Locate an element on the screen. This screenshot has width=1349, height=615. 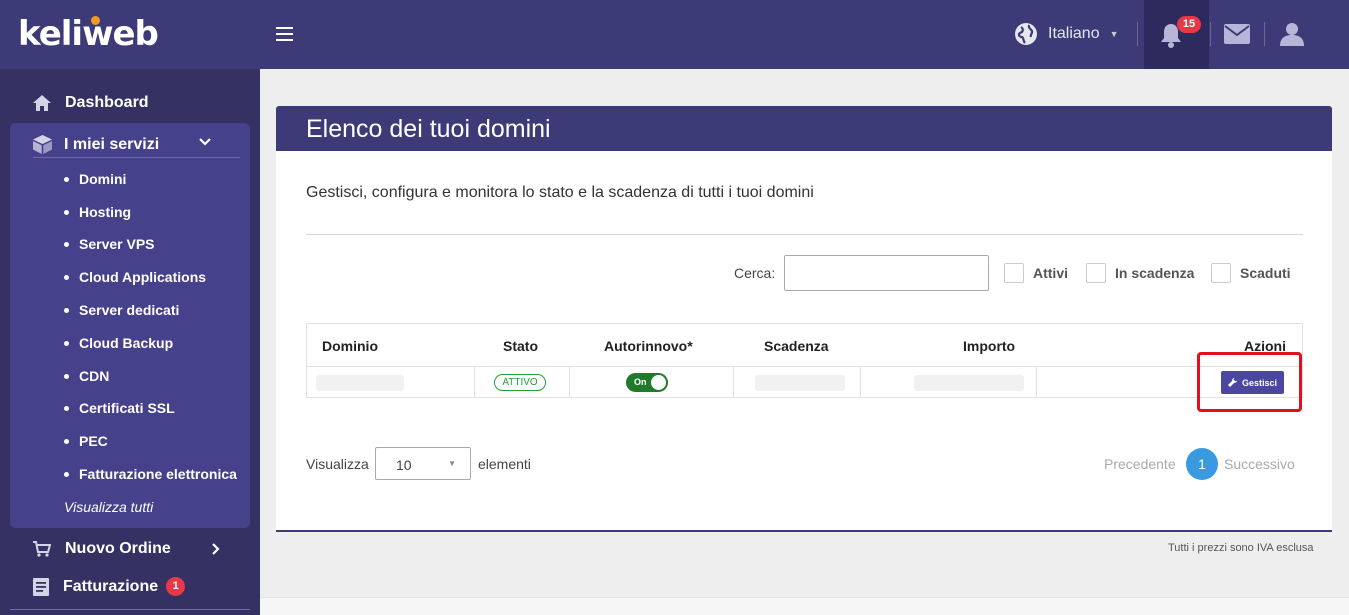
cart-icon is located at coordinates (42, 549).